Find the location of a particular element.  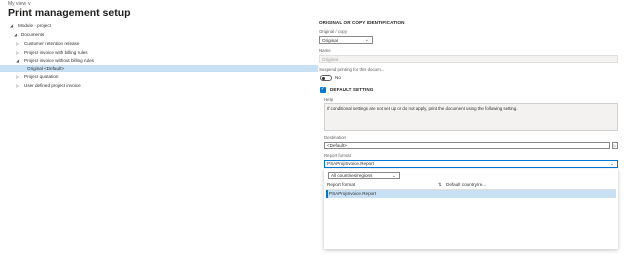

tree-item-original-default: Original <Default> is located at coordinates (159, 68).